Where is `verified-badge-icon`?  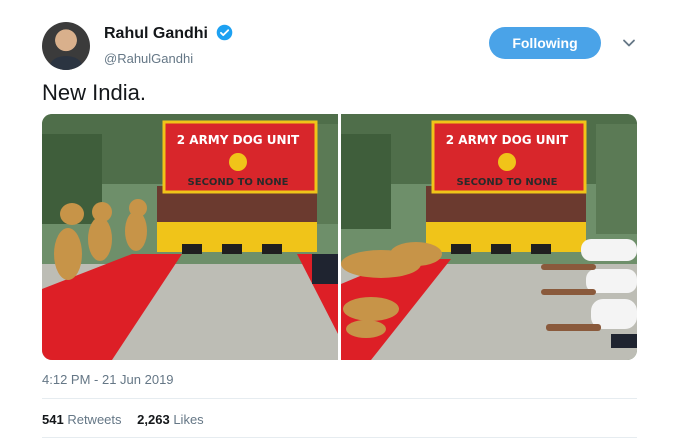 verified-badge-icon is located at coordinates (224, 35).